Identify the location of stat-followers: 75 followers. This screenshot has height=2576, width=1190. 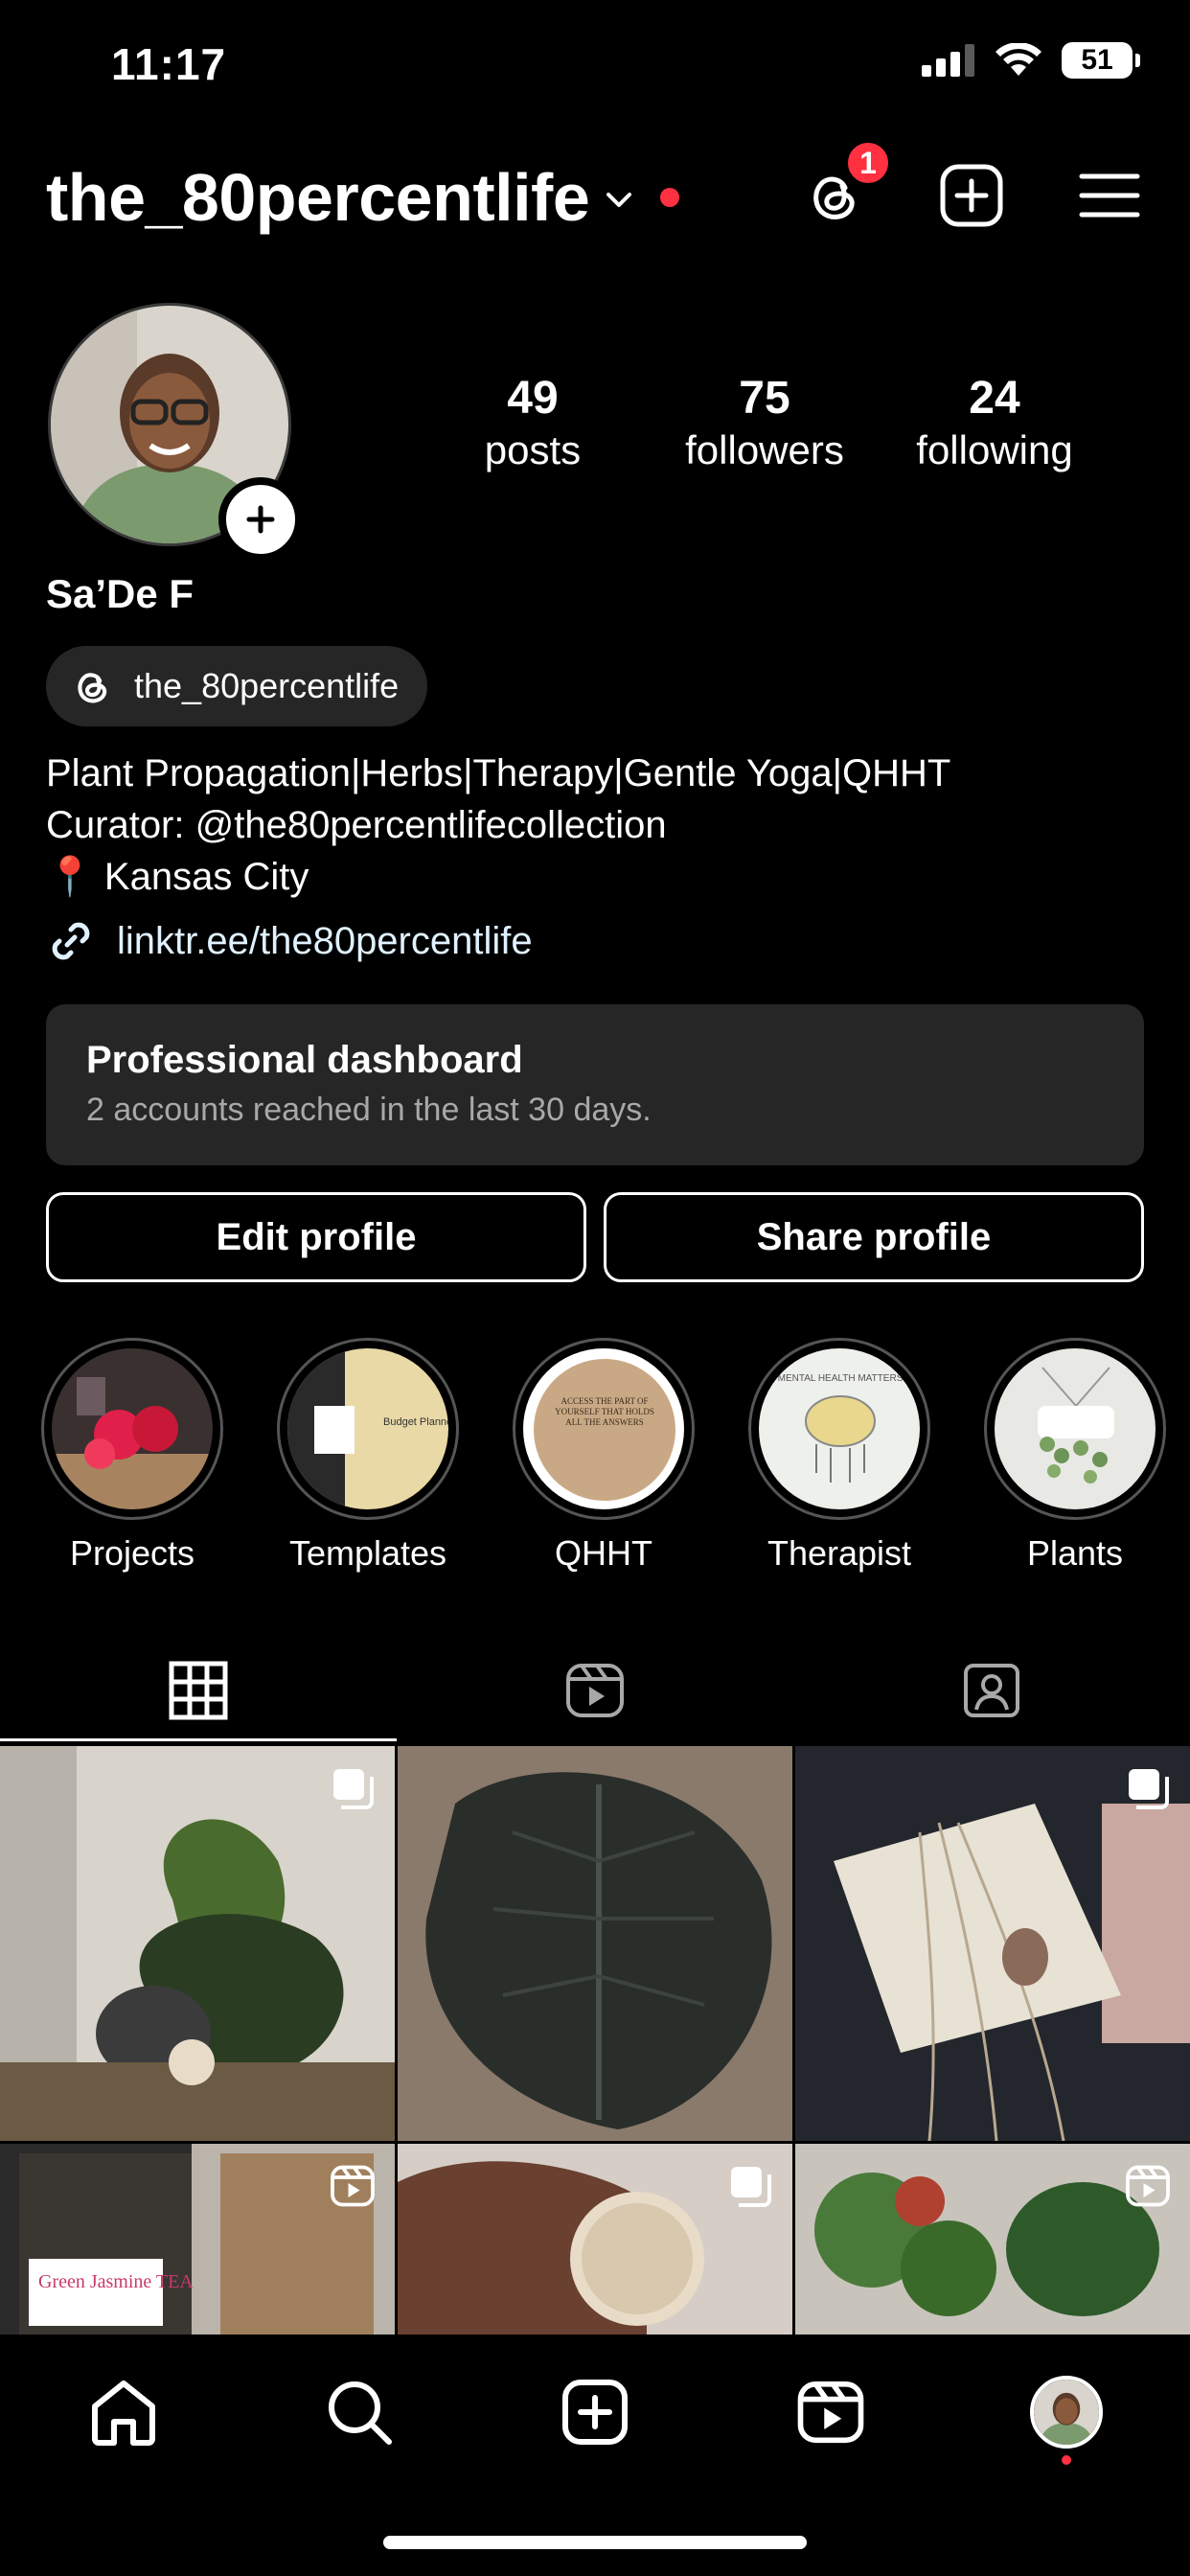
(764, 423).